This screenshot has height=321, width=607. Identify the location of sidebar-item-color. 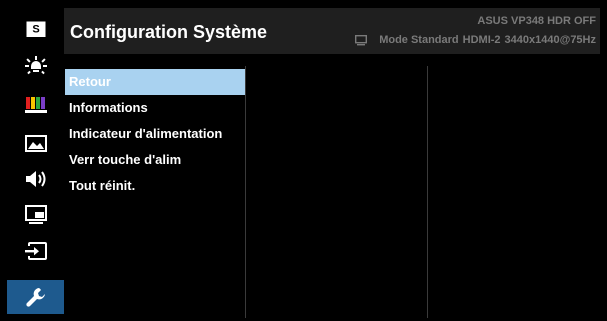
(35, 105).